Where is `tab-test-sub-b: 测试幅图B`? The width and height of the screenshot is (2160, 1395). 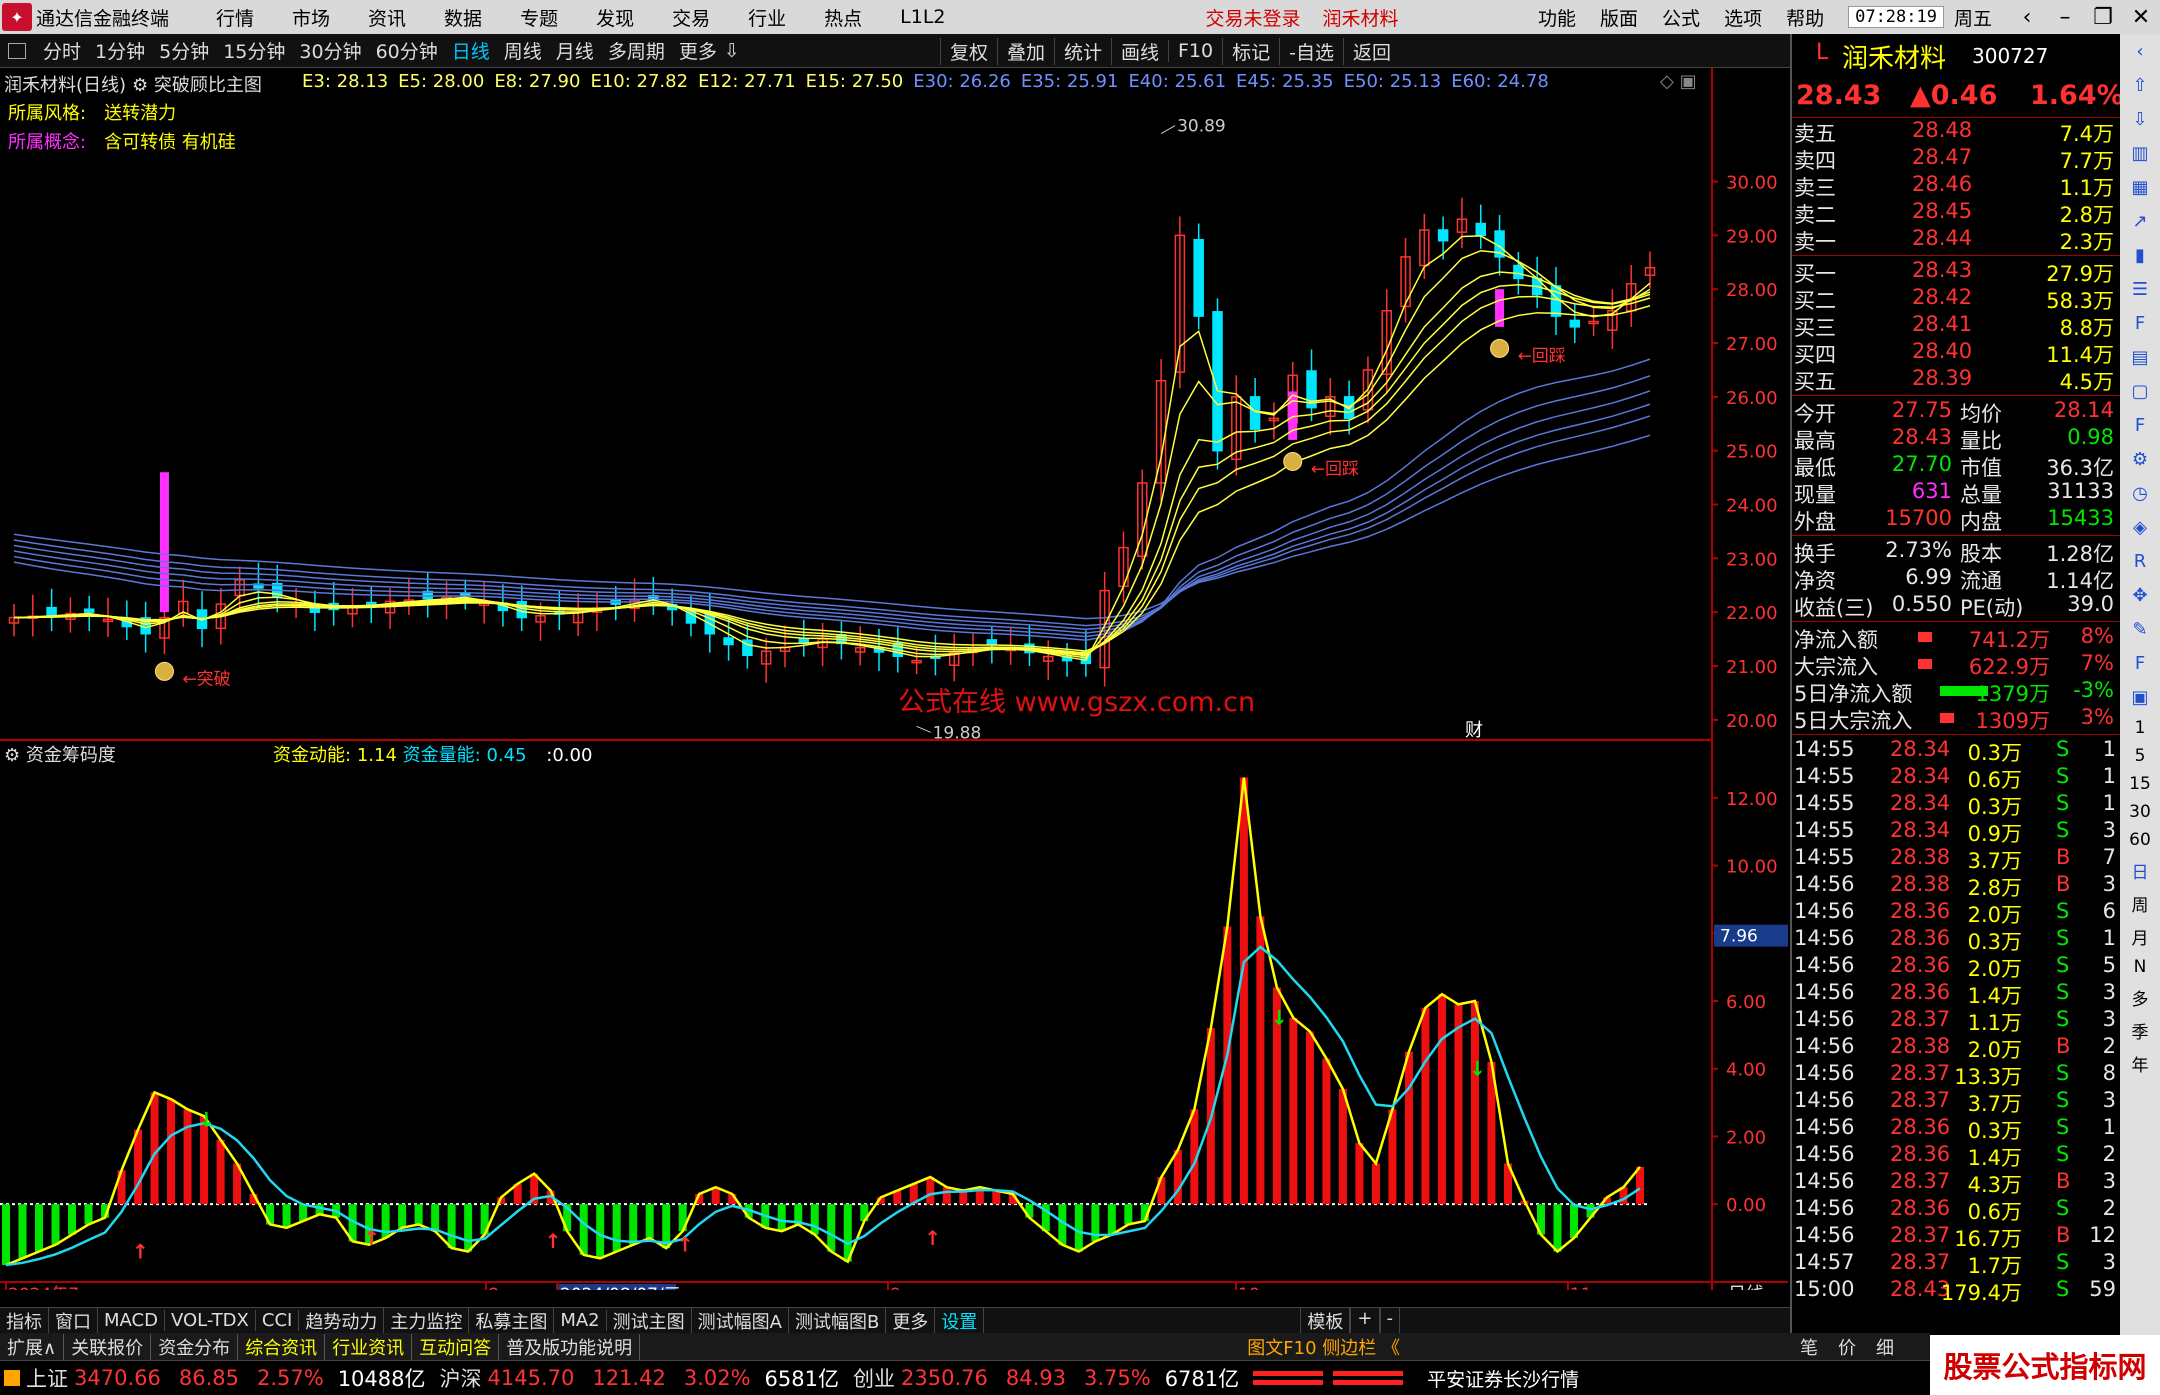
tab-test-sub-b: 测试幅图B is located at coordinates (838, 1320).